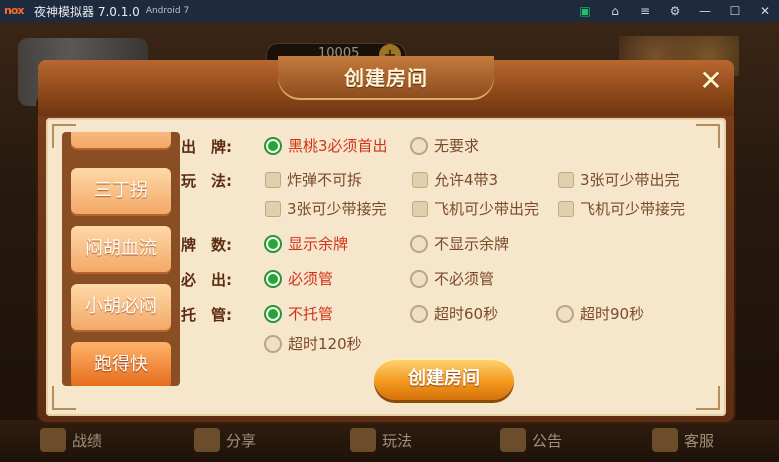  What do you see at coordinates (206, 315) in the screenshot?
I see `row-label-tuoguan: 托 管:` at bounding box center [206, 315].